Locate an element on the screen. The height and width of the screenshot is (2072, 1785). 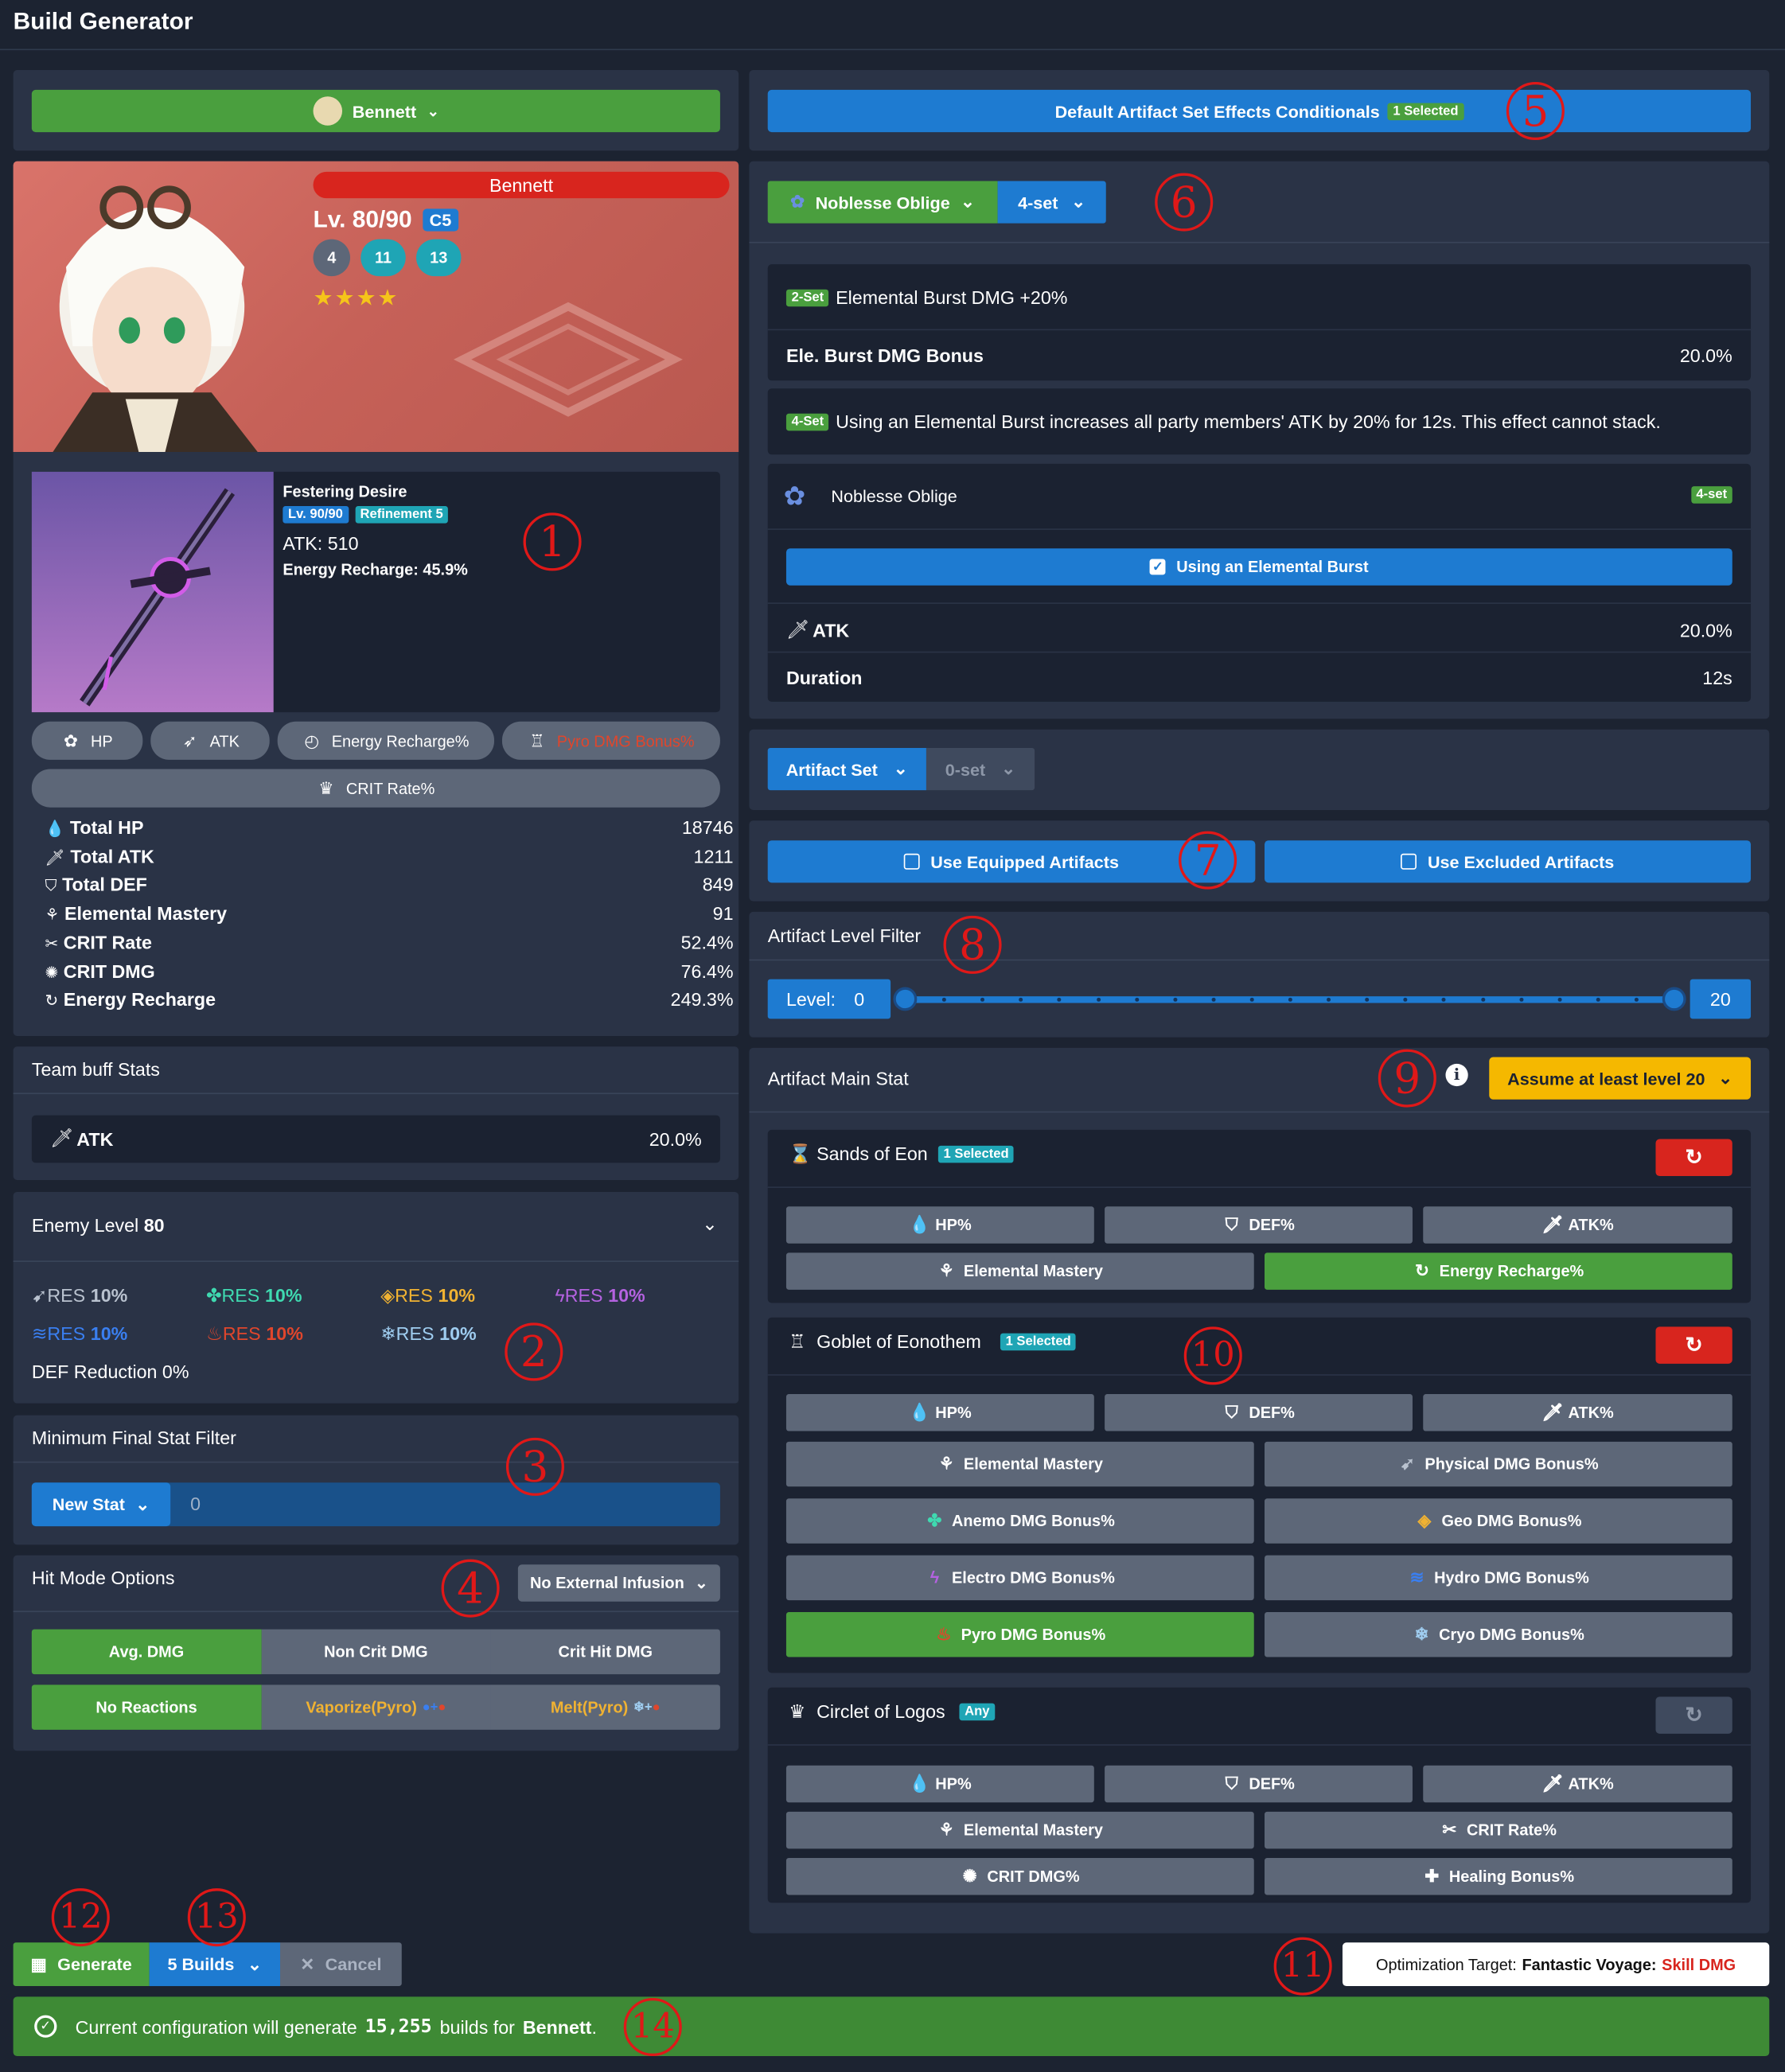
artifact-chip-circlet: ♛ CRIT Rate% is located at coordinates (376, 788).